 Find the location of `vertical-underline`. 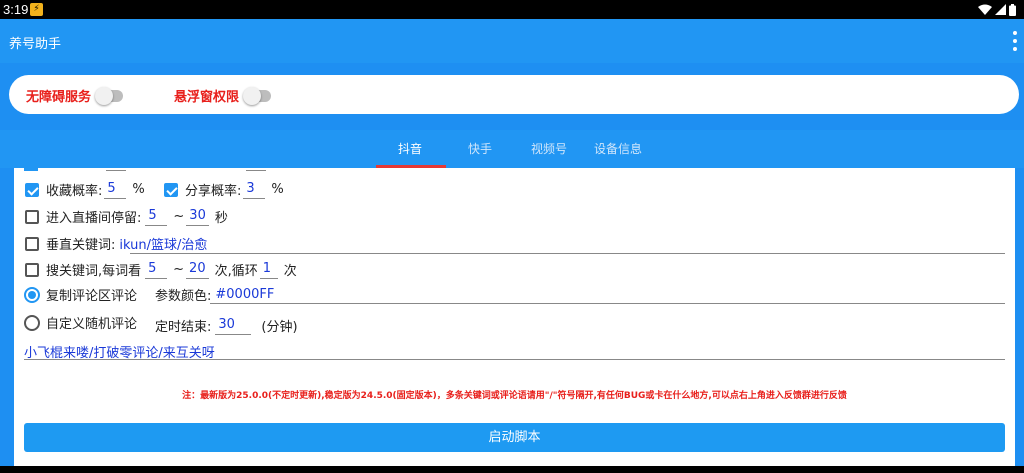

vertical-underline is located at coordinates (567, 253).